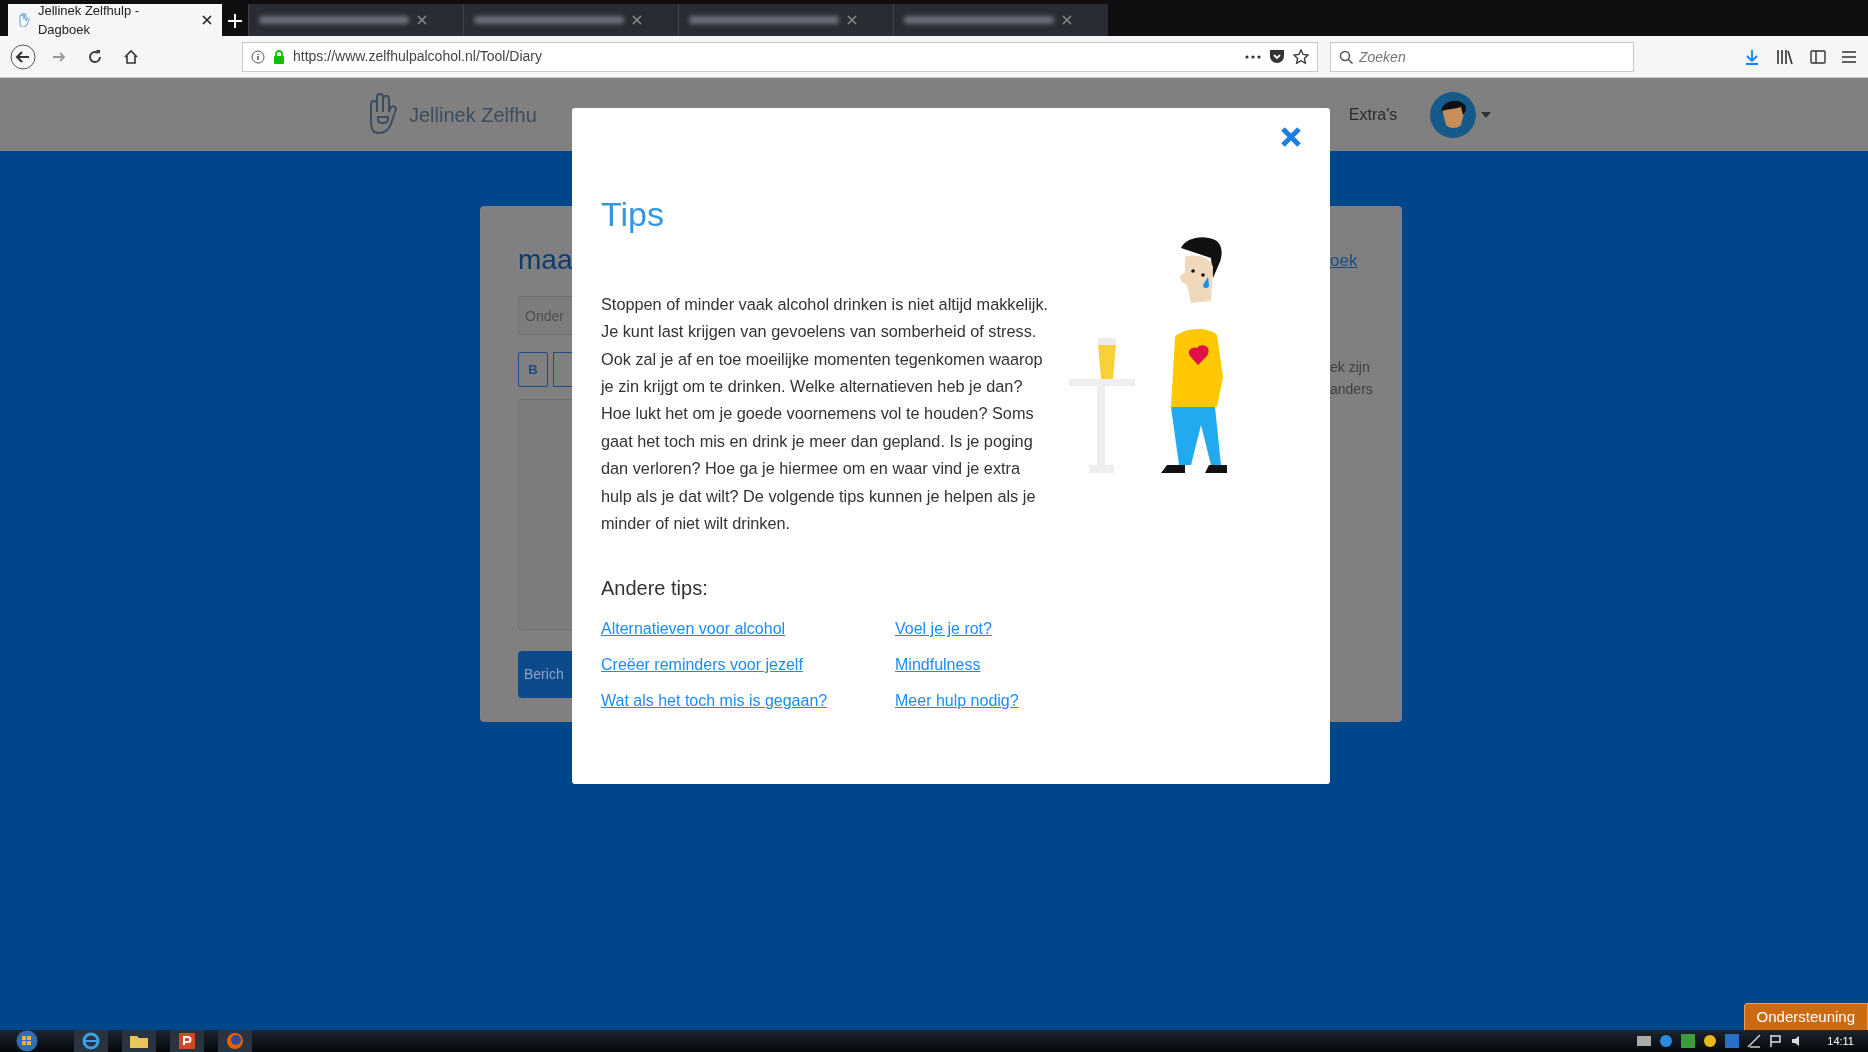 The height and width of the screenshot is (1052, 1868). I want to click on tip-link: Voel je je rot?, so click(943, 629).